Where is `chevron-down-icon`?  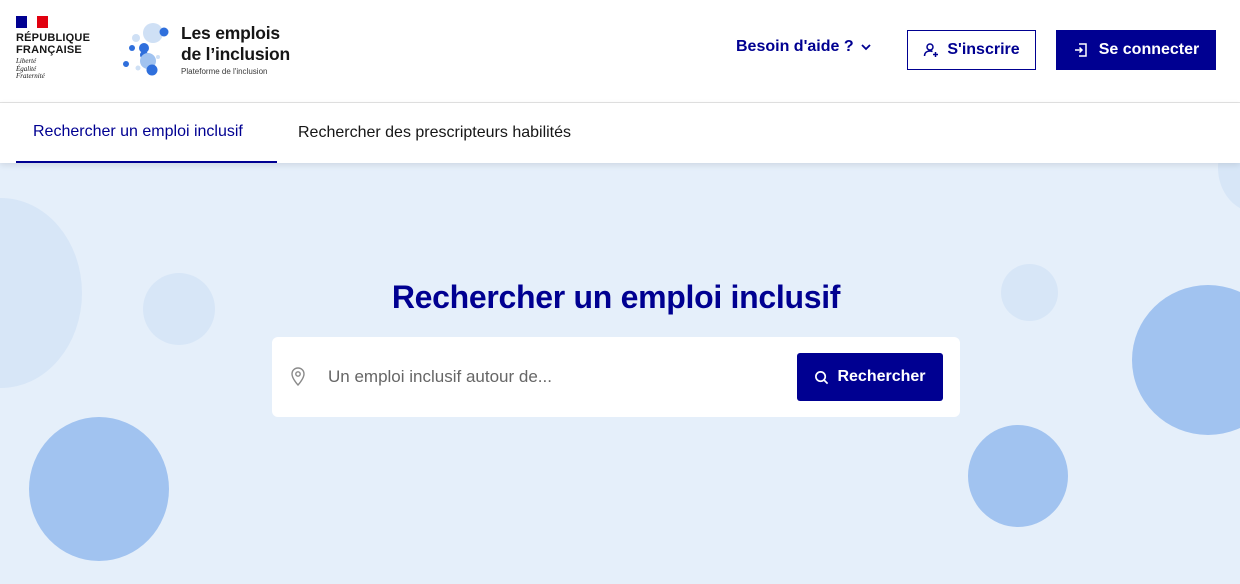
chevron-down-icon is located at coordinates (865, 47).